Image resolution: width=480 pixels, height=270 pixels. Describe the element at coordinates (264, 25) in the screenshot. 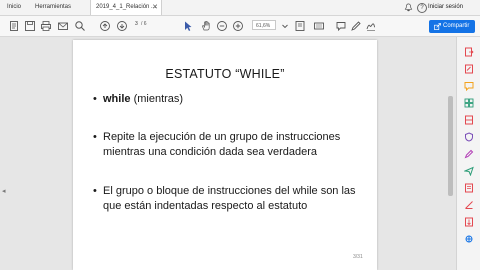

I see `zoom-field: 61,6%` at that location.